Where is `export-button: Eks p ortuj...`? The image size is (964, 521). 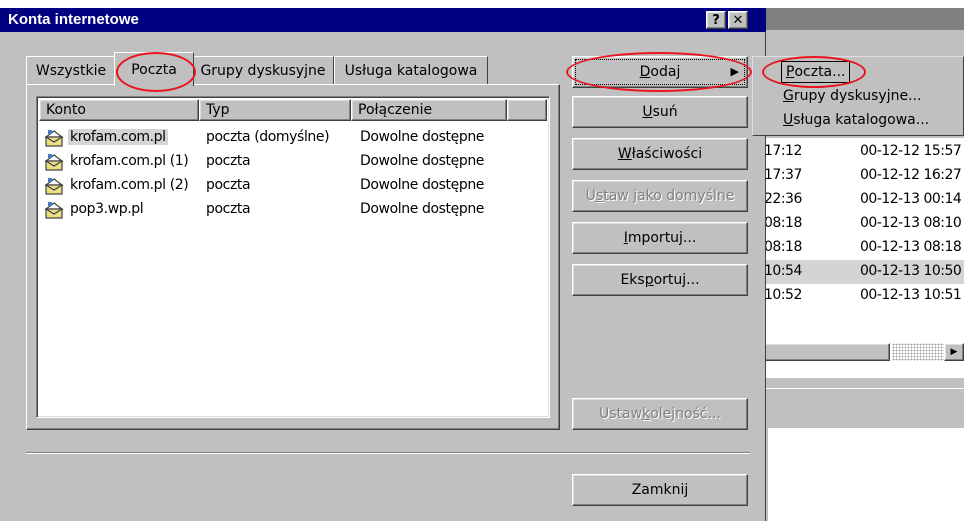 export-button: Eks p ortuj... is located at coordinates (660, 280).